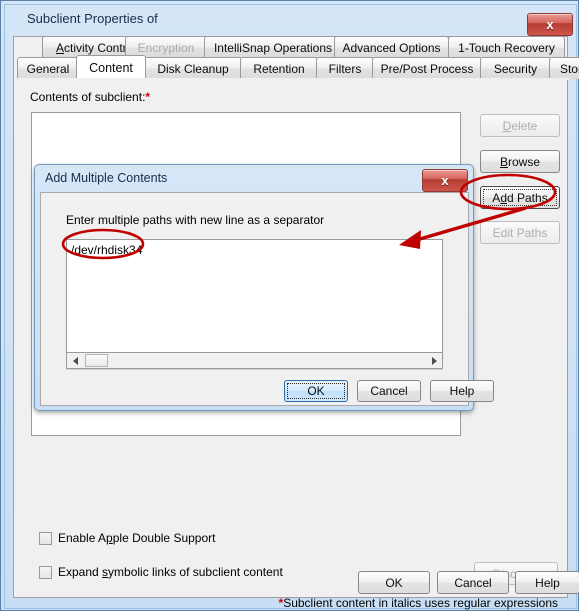 The width and height of the screenshot is (579, 612). I want to click on tab-advanced-options: Advanced Options, so click(391, 47).